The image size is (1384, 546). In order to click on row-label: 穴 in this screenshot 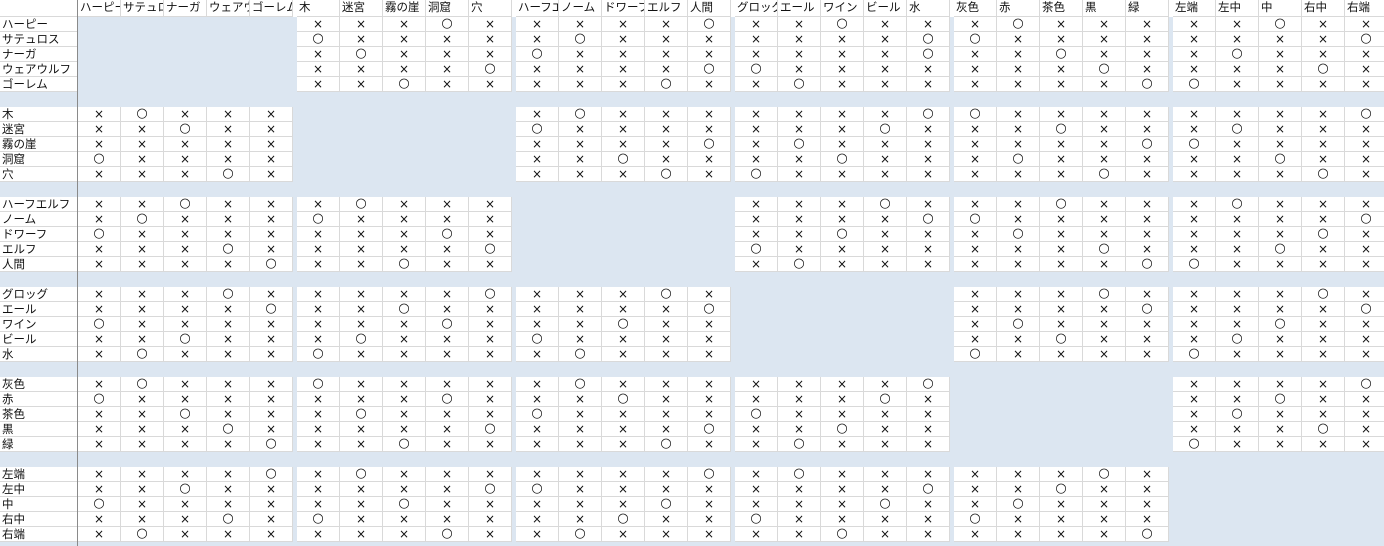, I will do `click(39, 174)`.